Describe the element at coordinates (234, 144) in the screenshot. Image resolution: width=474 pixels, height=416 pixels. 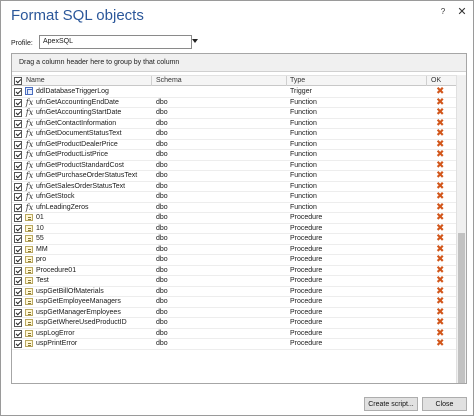
I see `table-row: fx ufnGetProductDealerPrice dbo Function ✖` at that location.